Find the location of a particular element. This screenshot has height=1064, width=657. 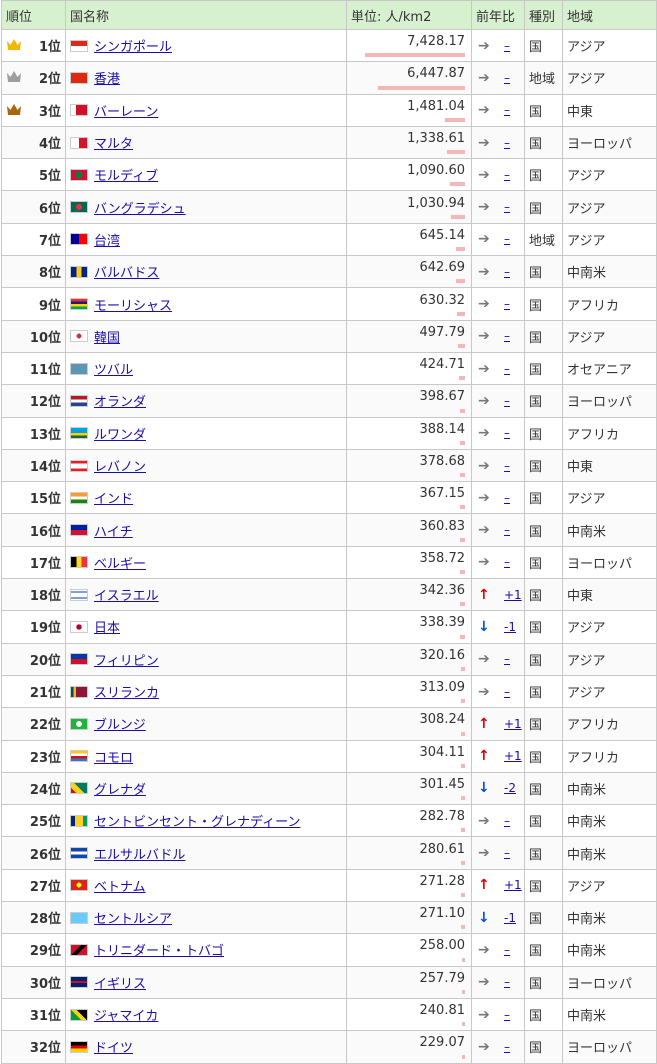

country-link: セントルシア is located at coordinates (133, 919).